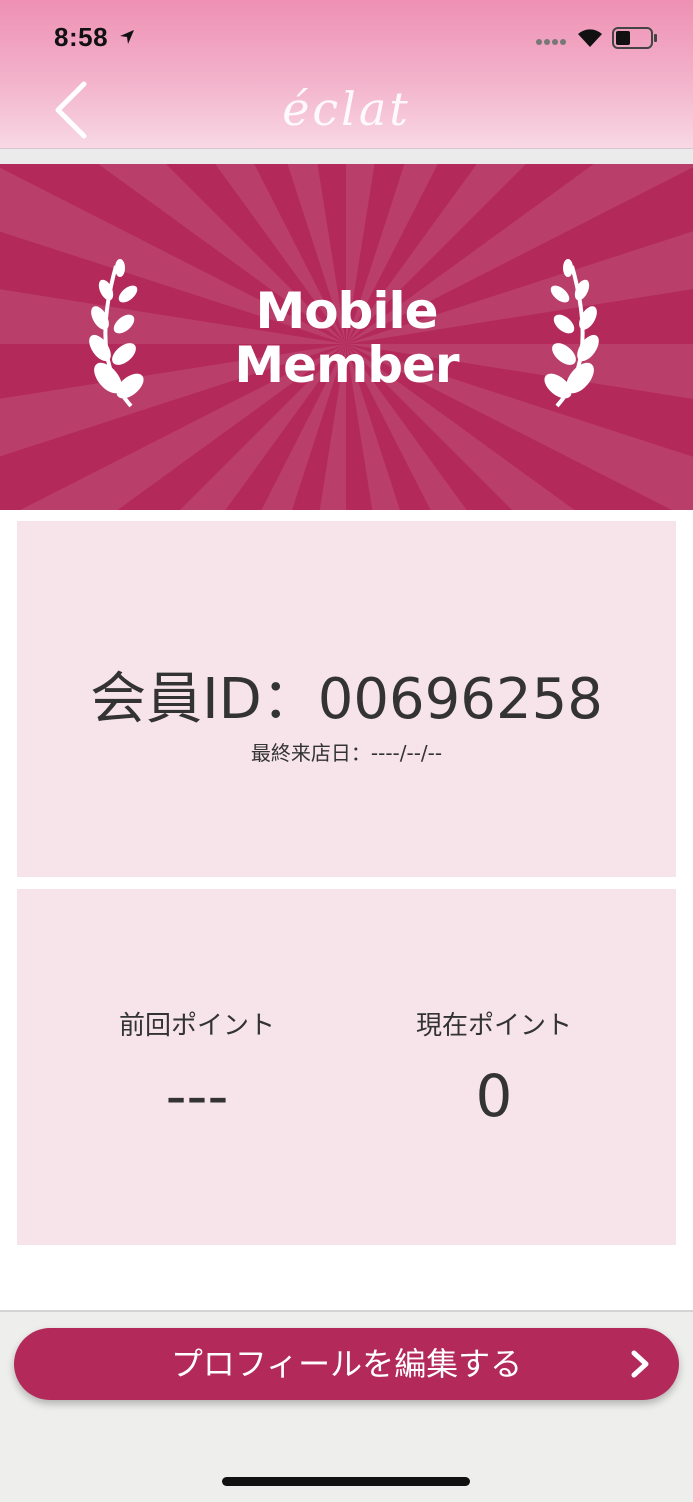  I want to click on nav-header: 8:58 éclat, so click(346, 74).